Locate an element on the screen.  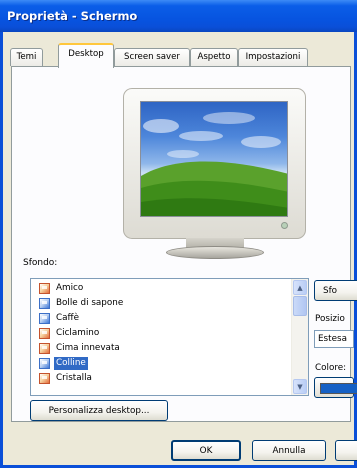
list-scrollbar: ▲ ▼ is located at coordinates (299, 337).